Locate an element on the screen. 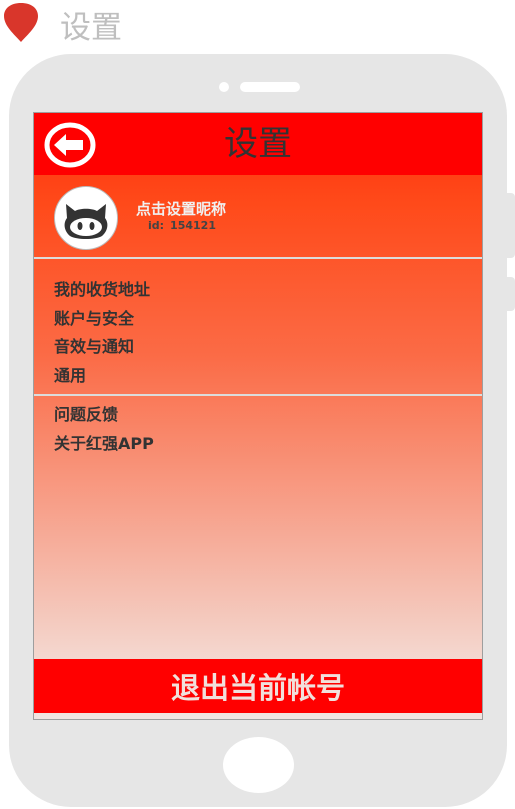  phone-home-button is located at coordinates (258, 765).